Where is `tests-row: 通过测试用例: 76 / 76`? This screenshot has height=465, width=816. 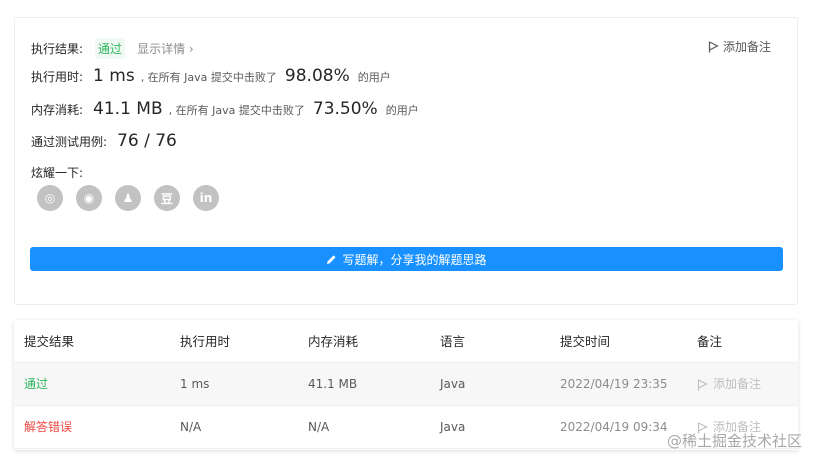 tests-row: 通过测试用例: 76 / 76 is located at coordinates (104, 141).